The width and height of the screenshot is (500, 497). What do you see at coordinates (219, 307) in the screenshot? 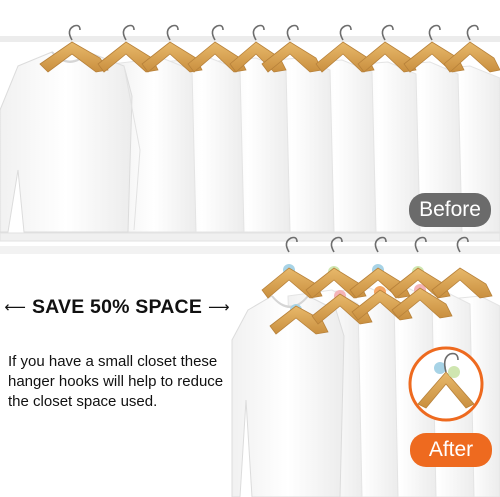
I see `right-arrow-icon: ⟶` at bounding box center [219, 307].